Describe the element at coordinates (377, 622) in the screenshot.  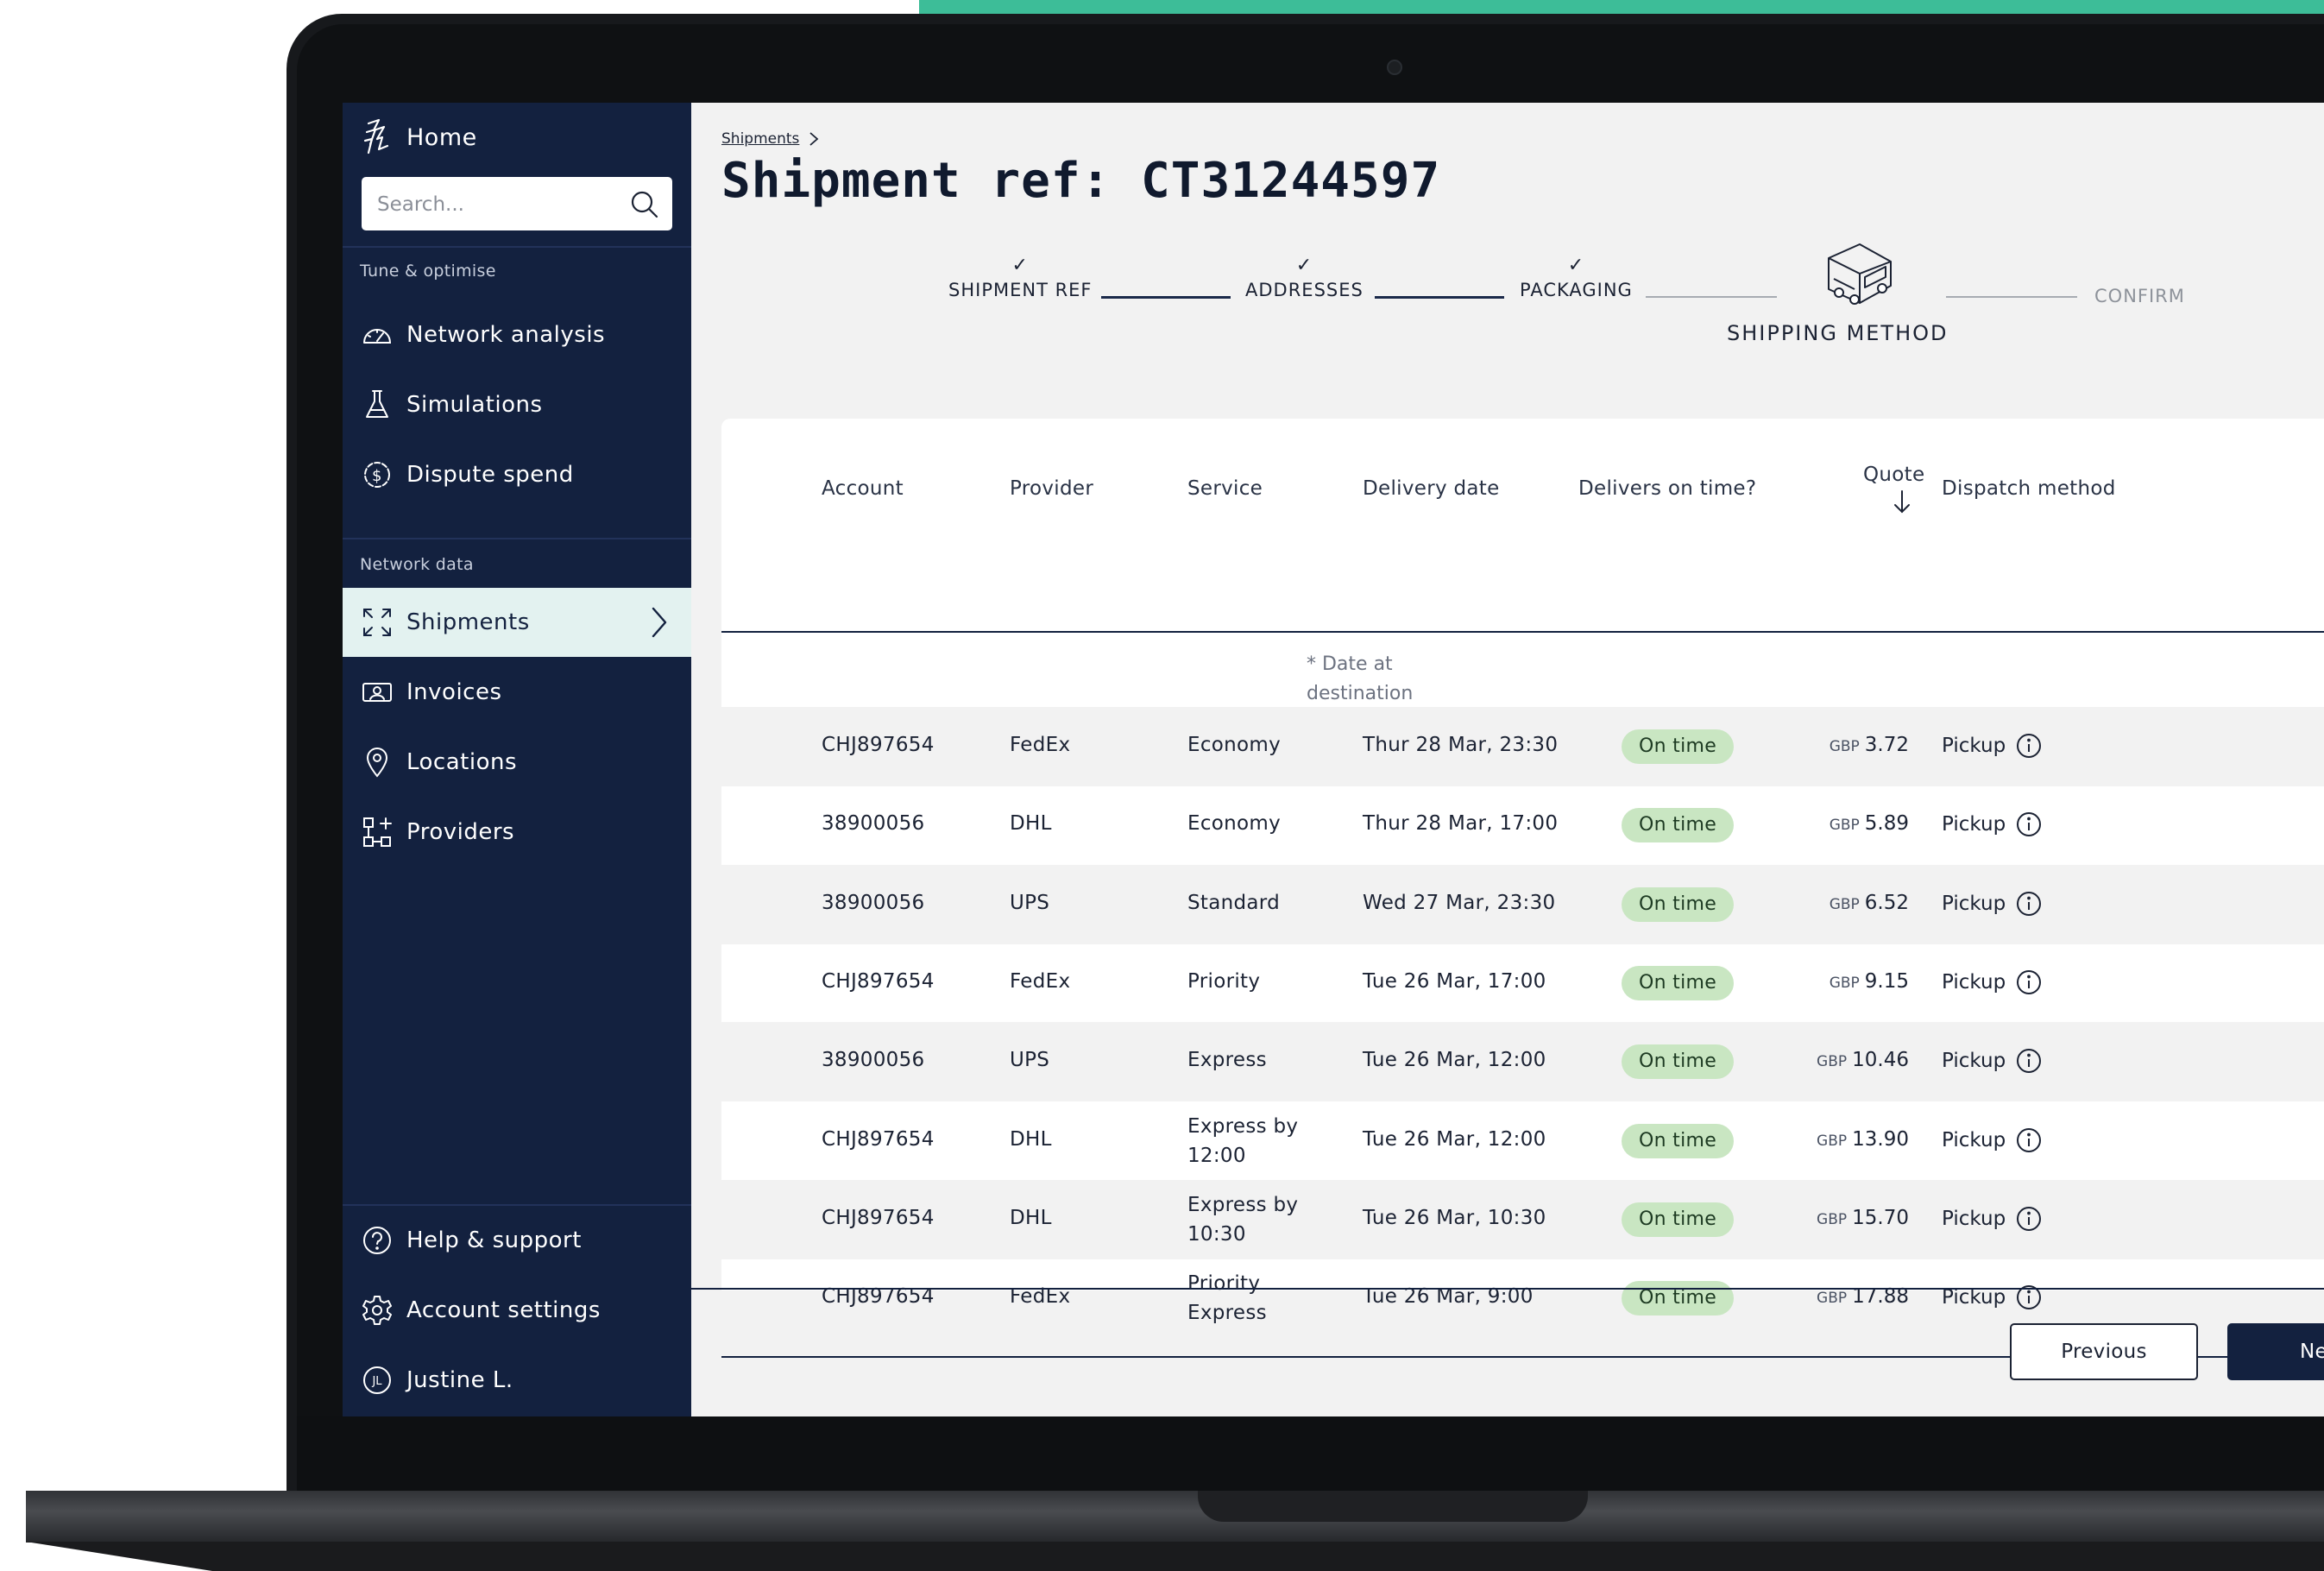
I see `expand-icon` at that location.